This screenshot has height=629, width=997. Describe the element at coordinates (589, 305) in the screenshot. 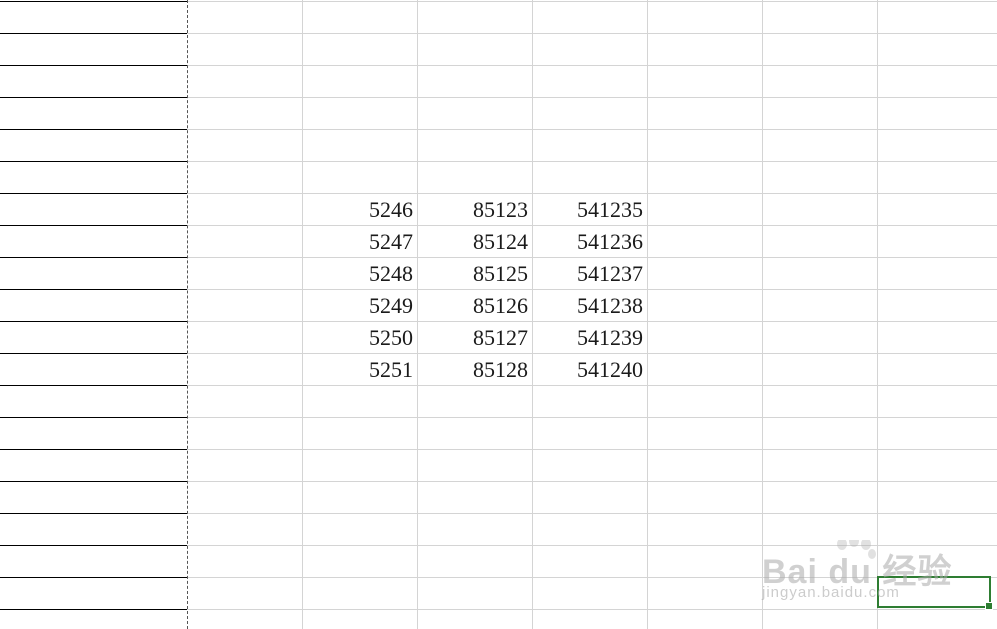

I see `table-cell: 541238` at that location.